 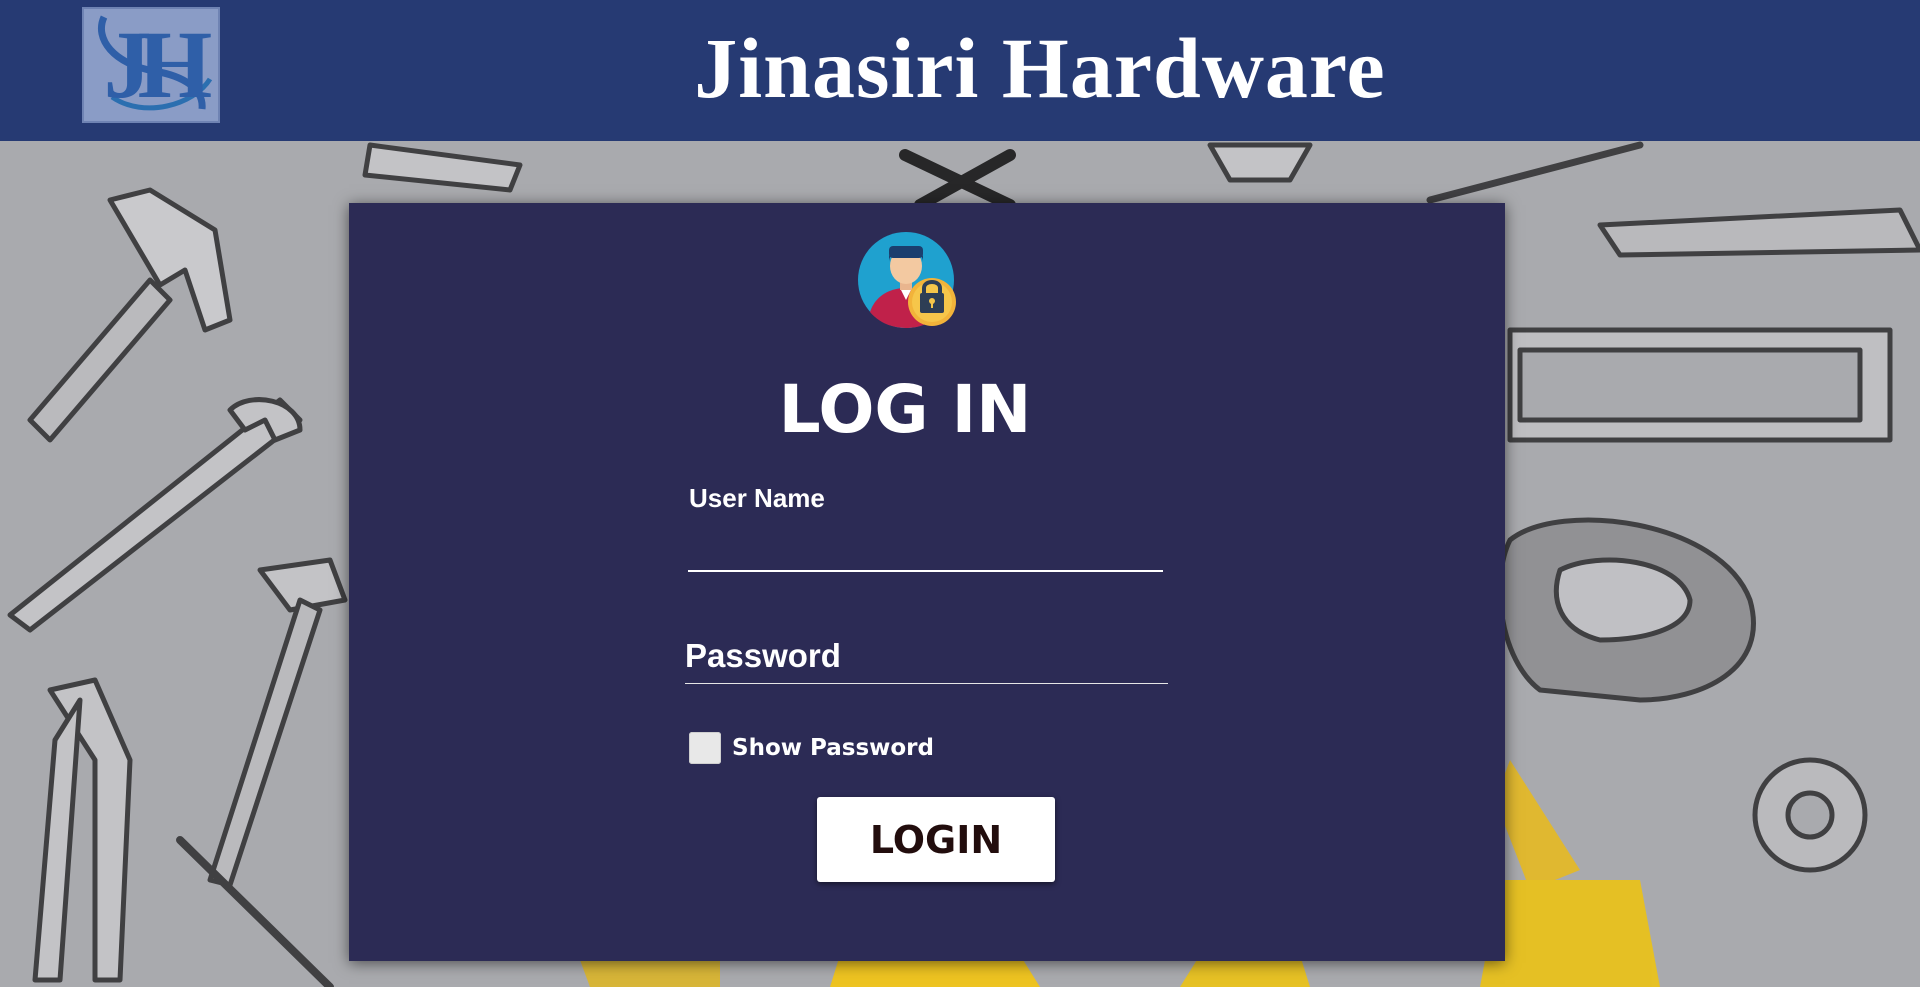 I want to click on show-password-label: Show Password, so click(x=833, y=748).